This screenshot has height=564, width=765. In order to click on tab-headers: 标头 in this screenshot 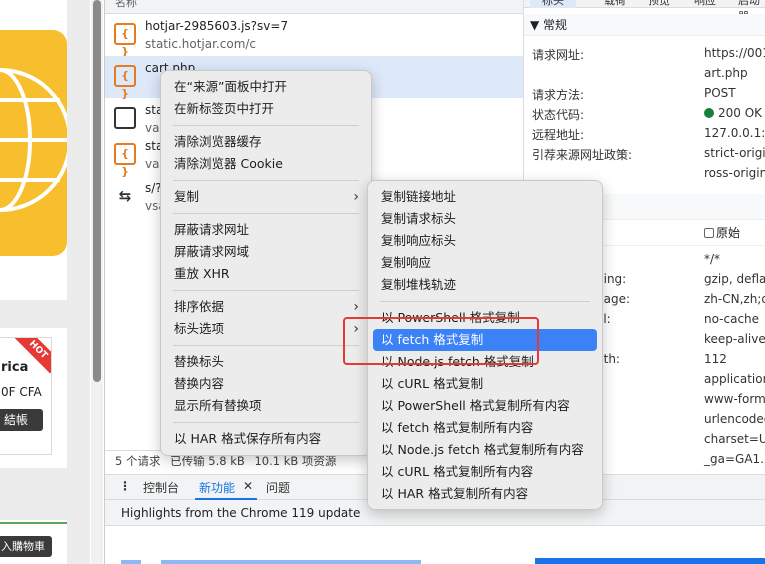, I will do `click(553, 4)`.